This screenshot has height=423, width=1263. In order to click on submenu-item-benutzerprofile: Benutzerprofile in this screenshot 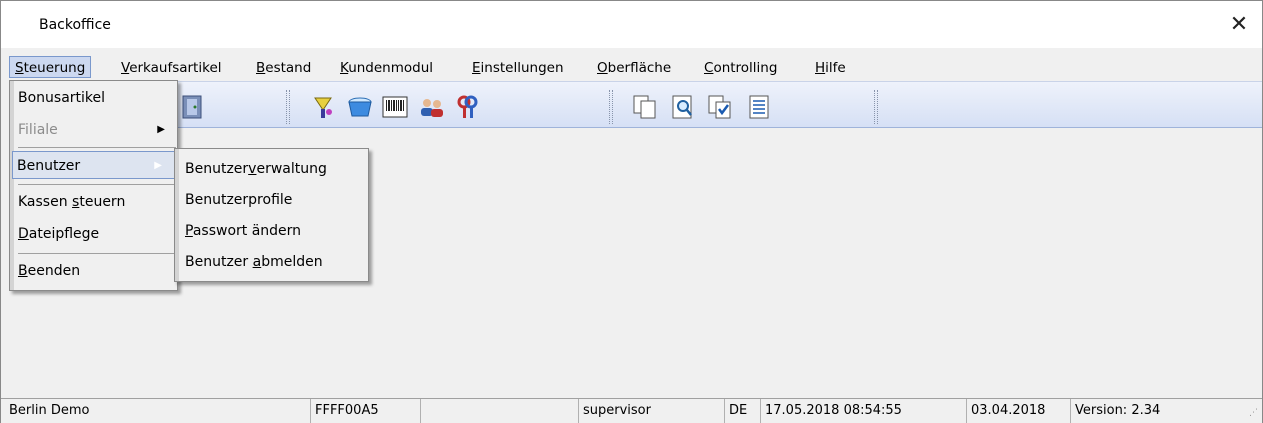, I will do `click(238, 200)`.